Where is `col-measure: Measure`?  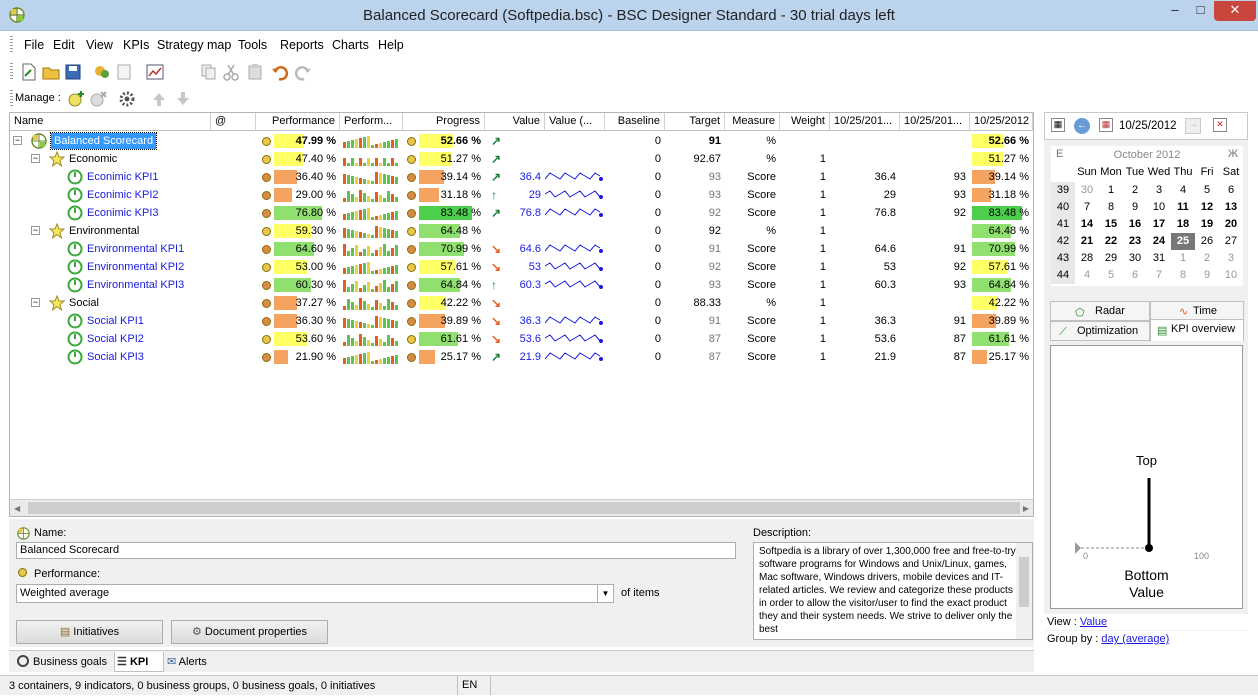 col-measure: Measure is located at coordinates (752, 122).